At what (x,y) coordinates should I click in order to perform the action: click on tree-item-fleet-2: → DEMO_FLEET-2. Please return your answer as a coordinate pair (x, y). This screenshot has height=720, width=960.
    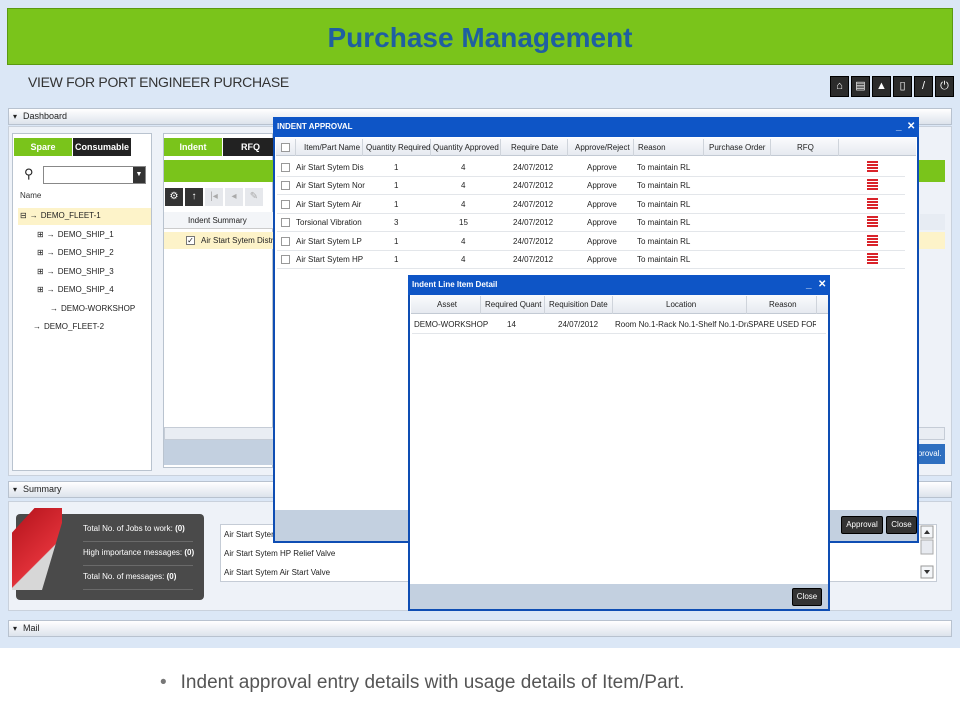
    Looking at the image, I should click on (67, 326).